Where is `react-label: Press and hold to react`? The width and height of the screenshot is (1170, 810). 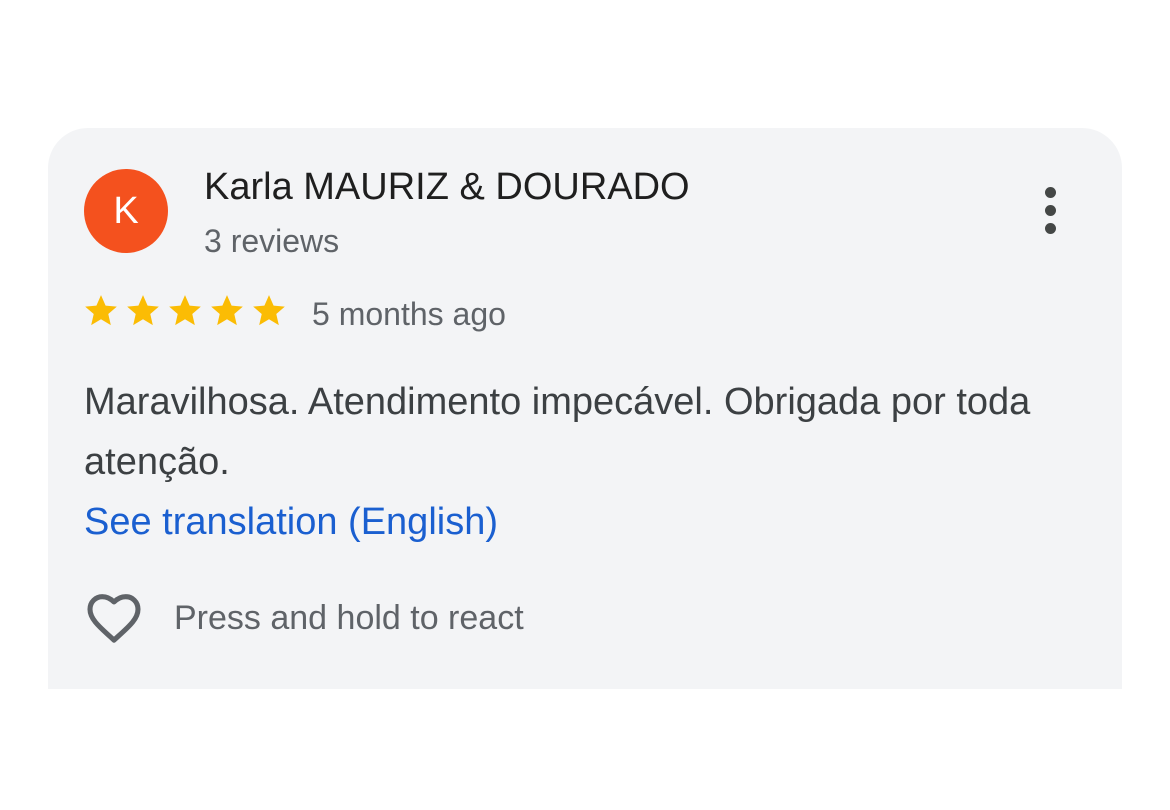
react-label: Press and hold to react is located at coordinates (349, 617).